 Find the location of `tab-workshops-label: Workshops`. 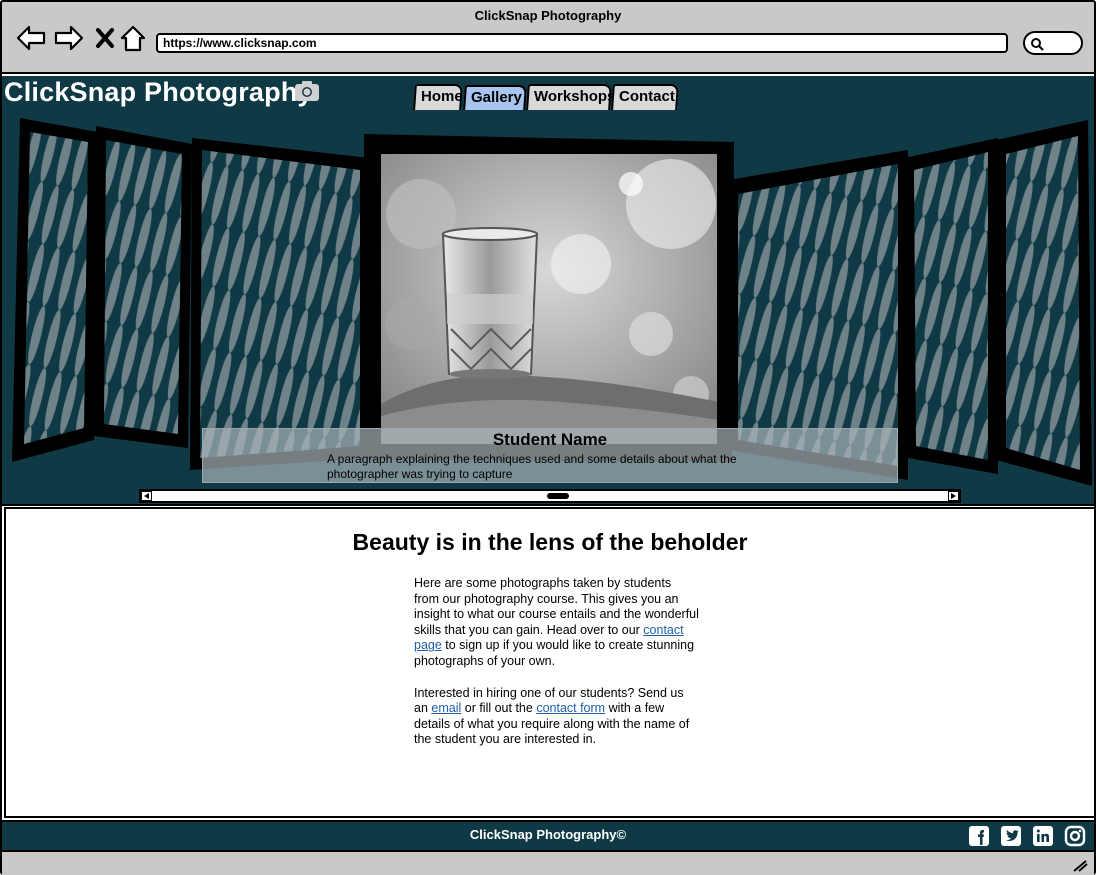

tab-workshops-label: Workshops is located at coordinates (575, 96).